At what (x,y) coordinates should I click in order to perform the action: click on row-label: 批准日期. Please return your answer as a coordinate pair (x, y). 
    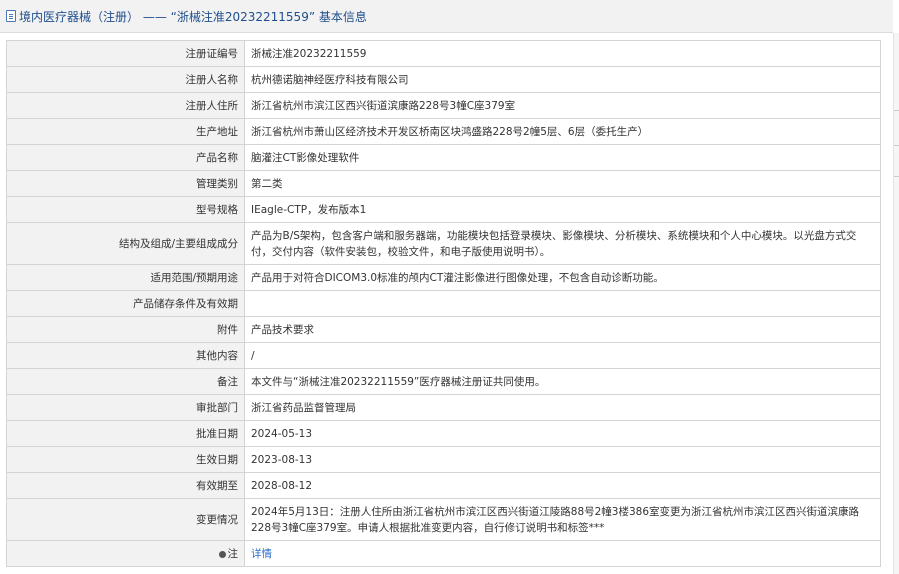
    Looking at the image, I should click on (125, 433).